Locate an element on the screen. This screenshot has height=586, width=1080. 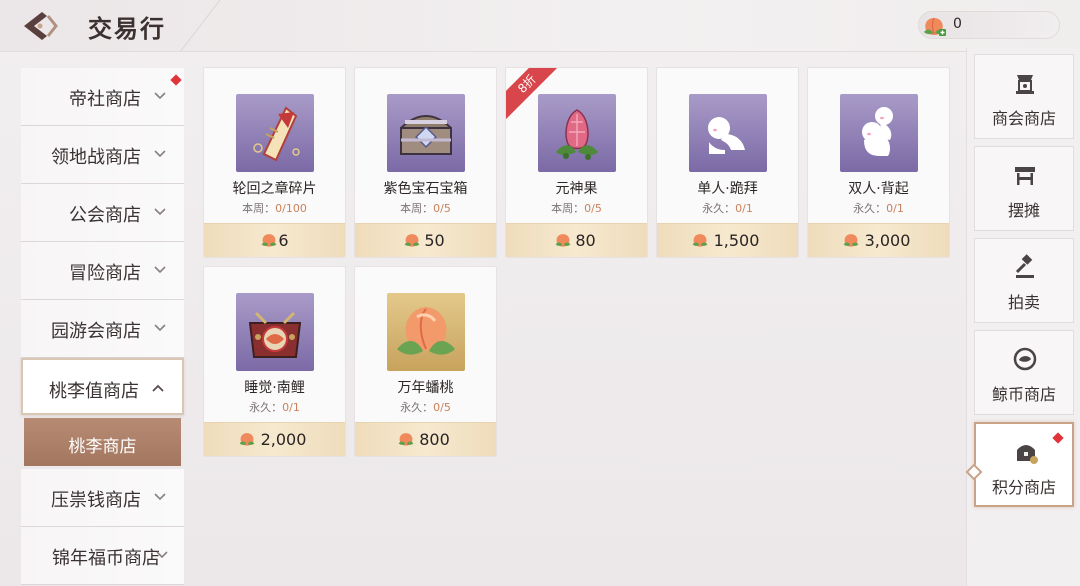
nav-item-label: 园游会商店 is located at coordinates (96, 331).